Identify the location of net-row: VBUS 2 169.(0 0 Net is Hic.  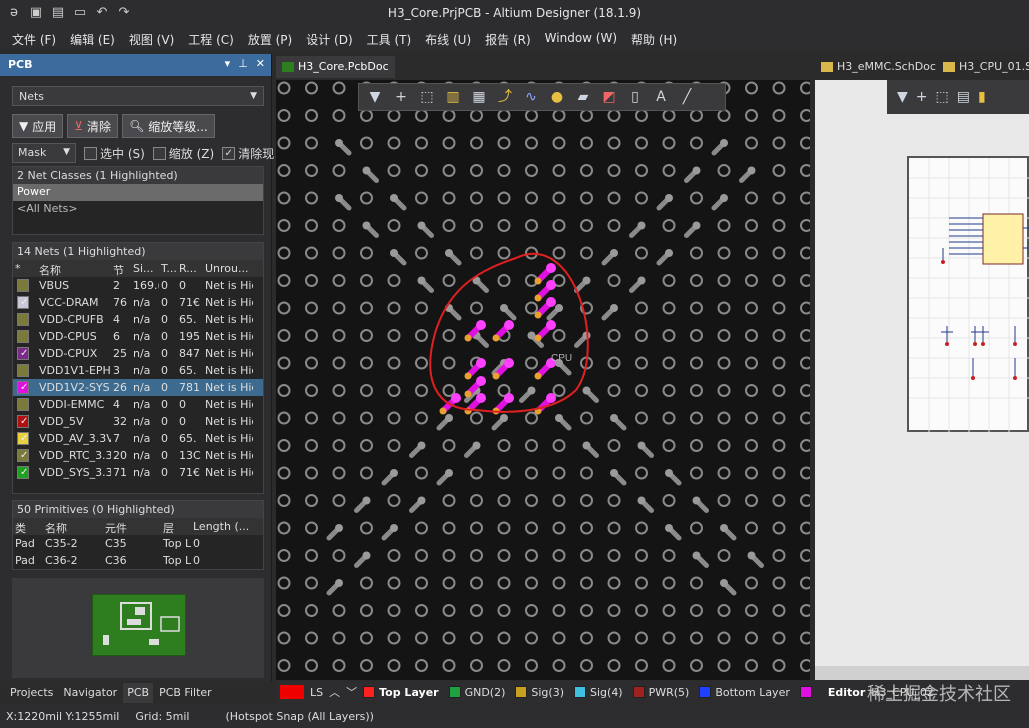
(138, 285).